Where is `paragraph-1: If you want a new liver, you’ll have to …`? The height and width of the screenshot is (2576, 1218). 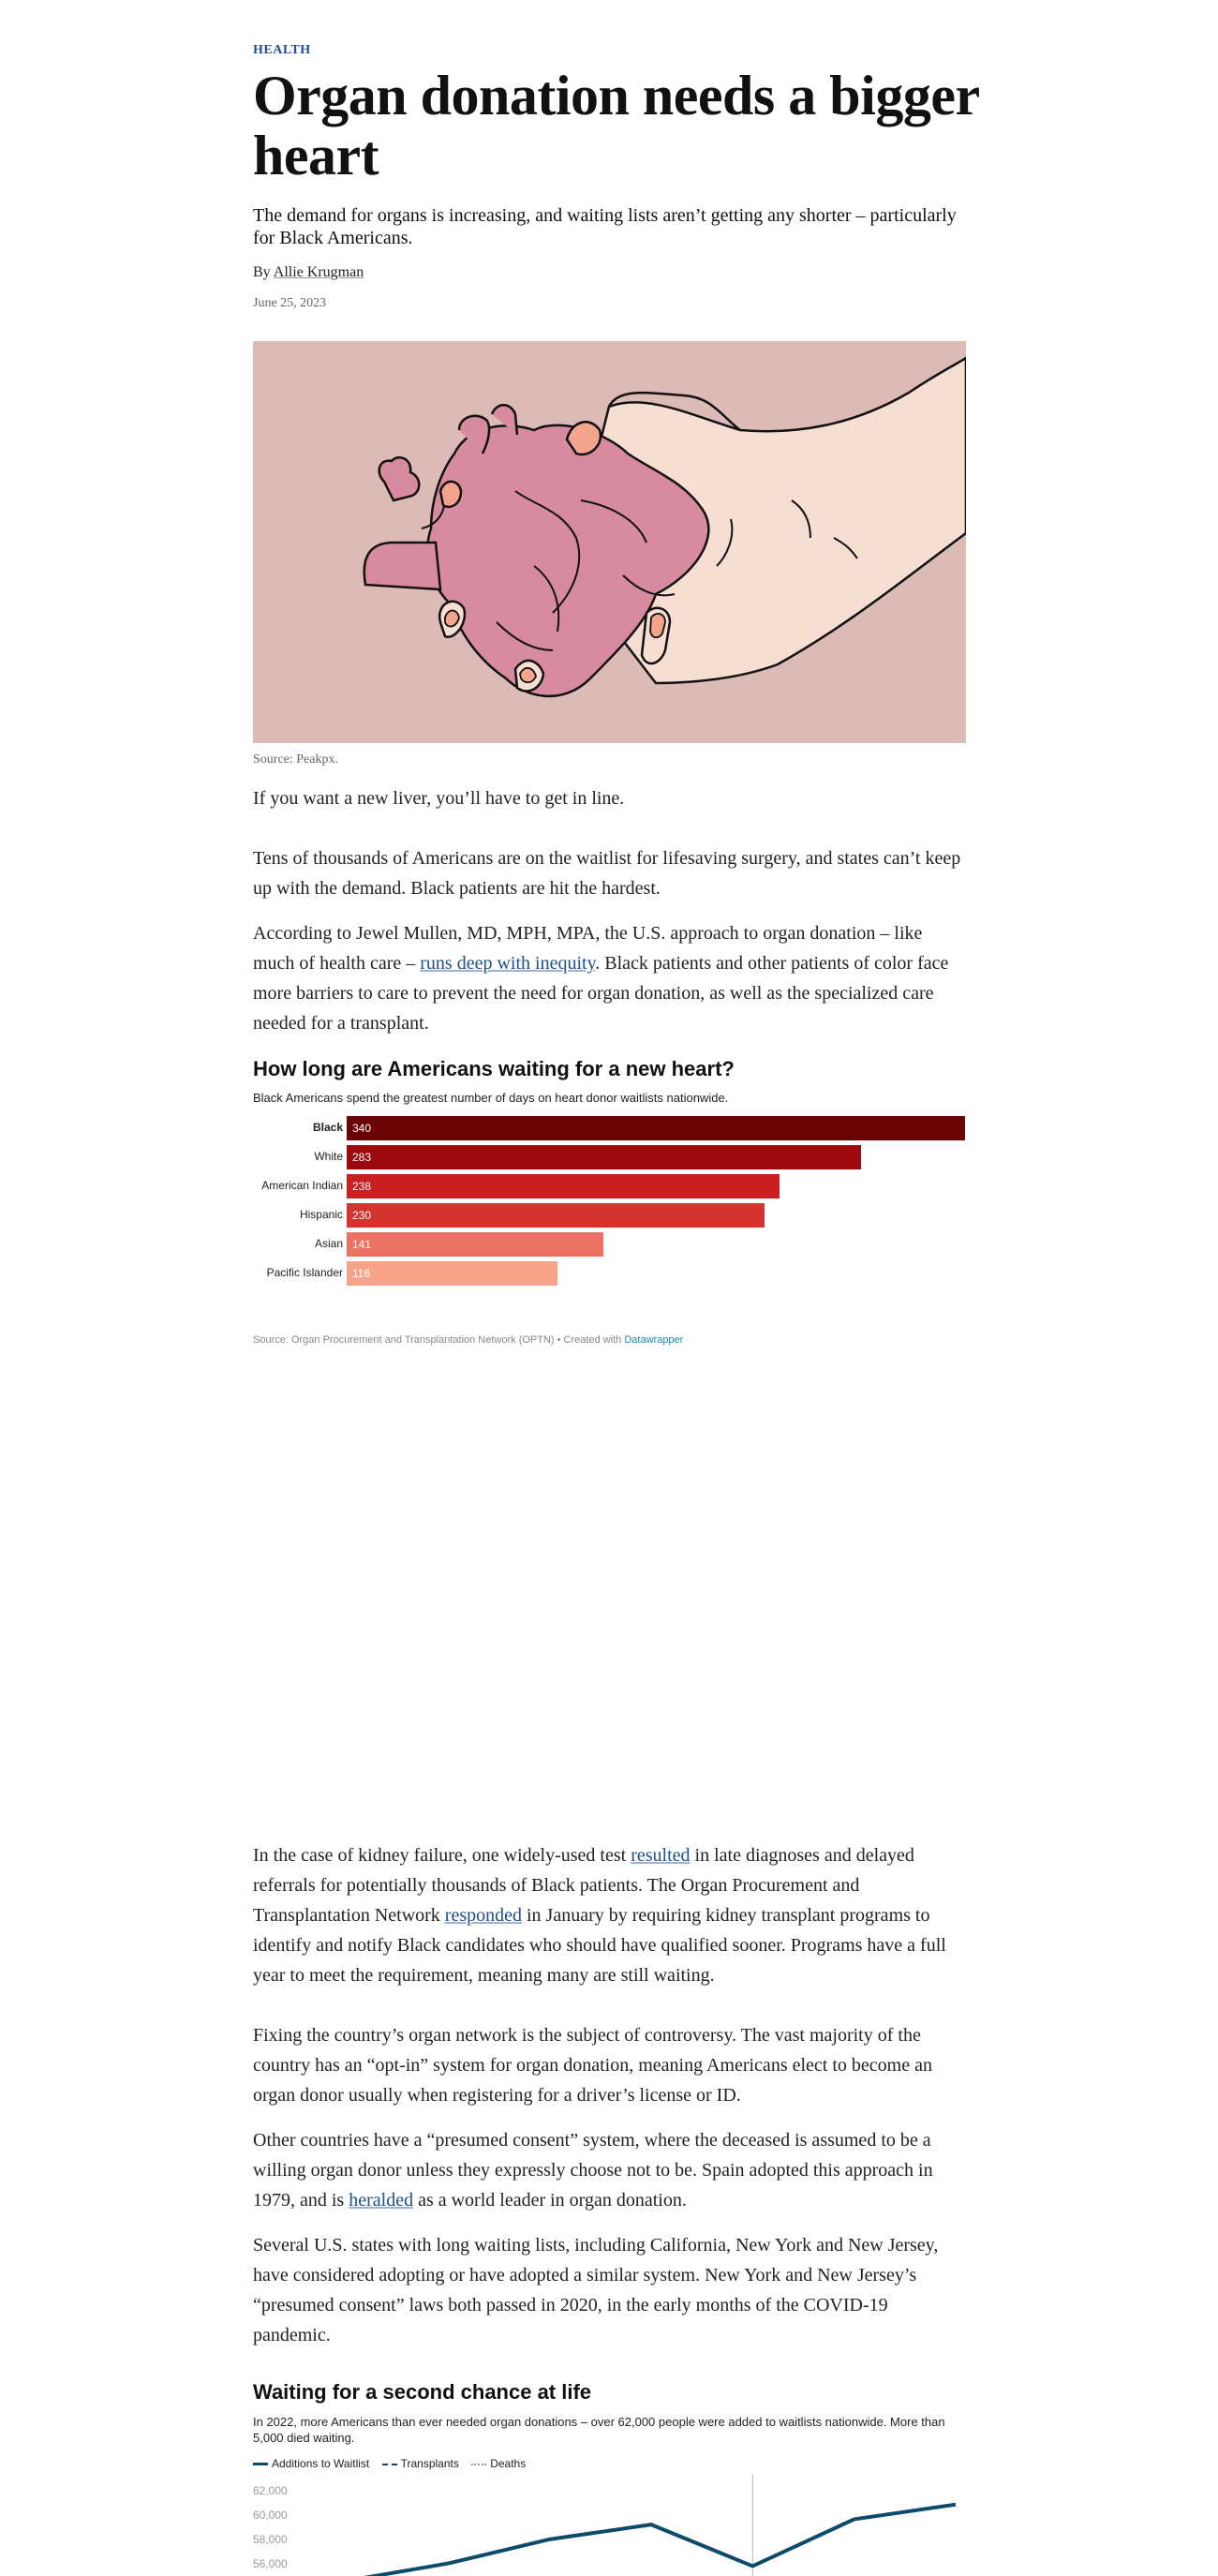
paragraph-1: If you want a new liver, you’ll have to … is located at coordinates (439, 798).